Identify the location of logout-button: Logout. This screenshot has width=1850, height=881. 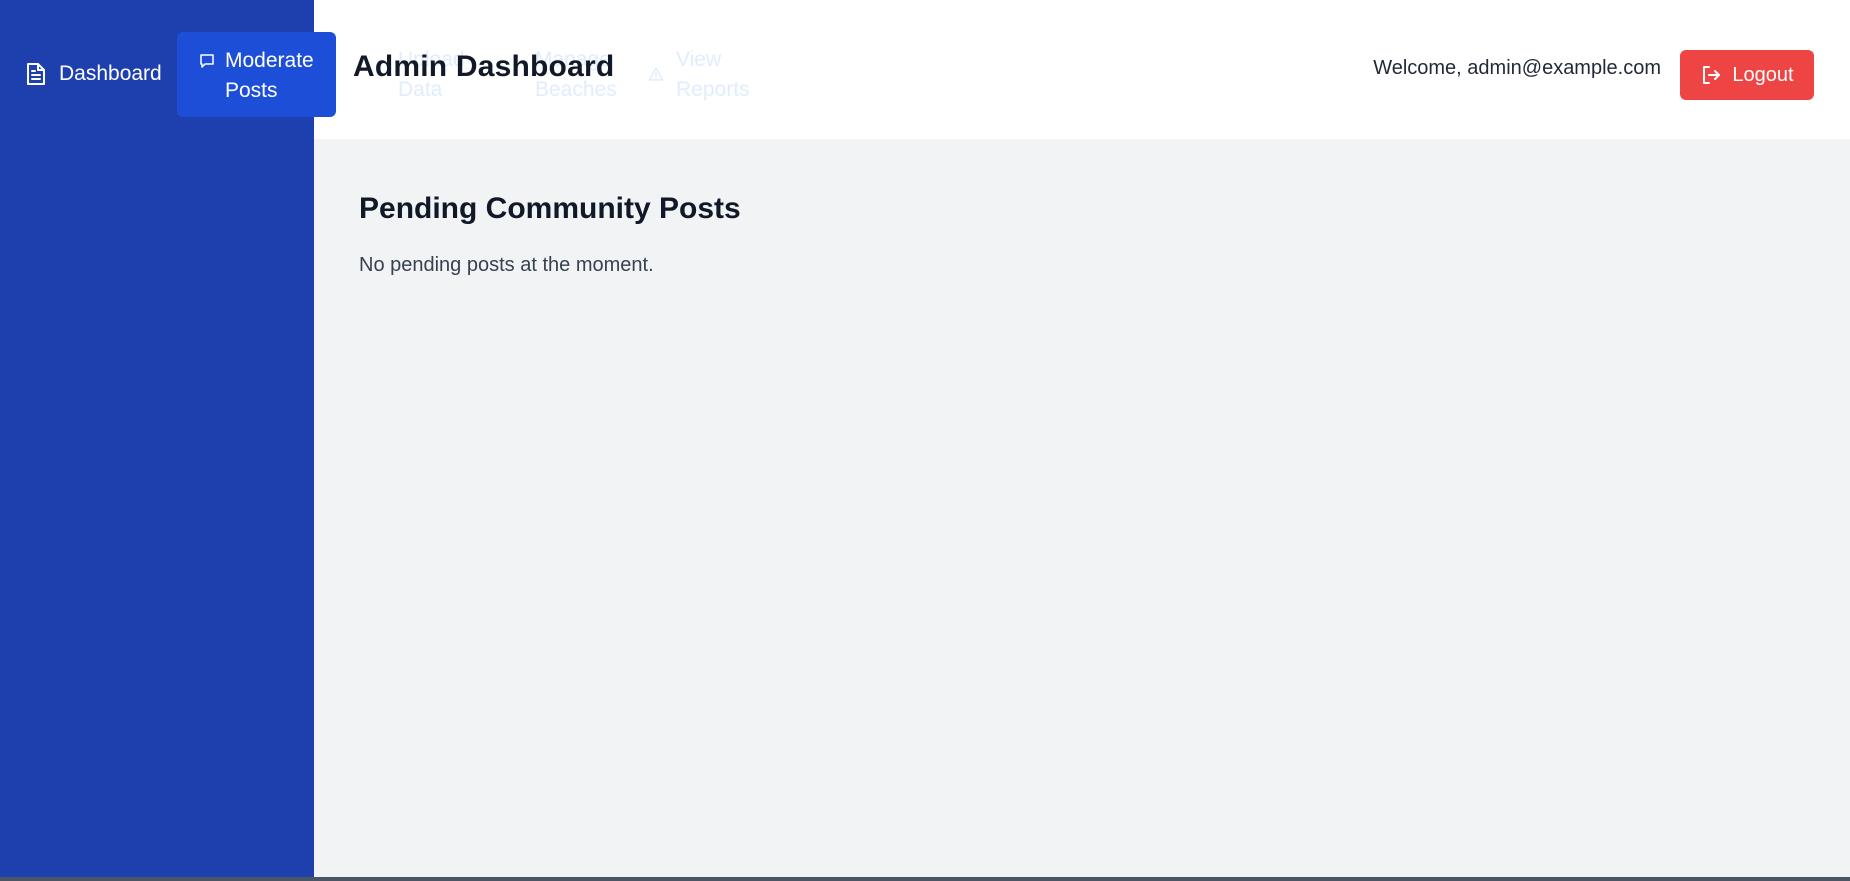
(1747, 75).